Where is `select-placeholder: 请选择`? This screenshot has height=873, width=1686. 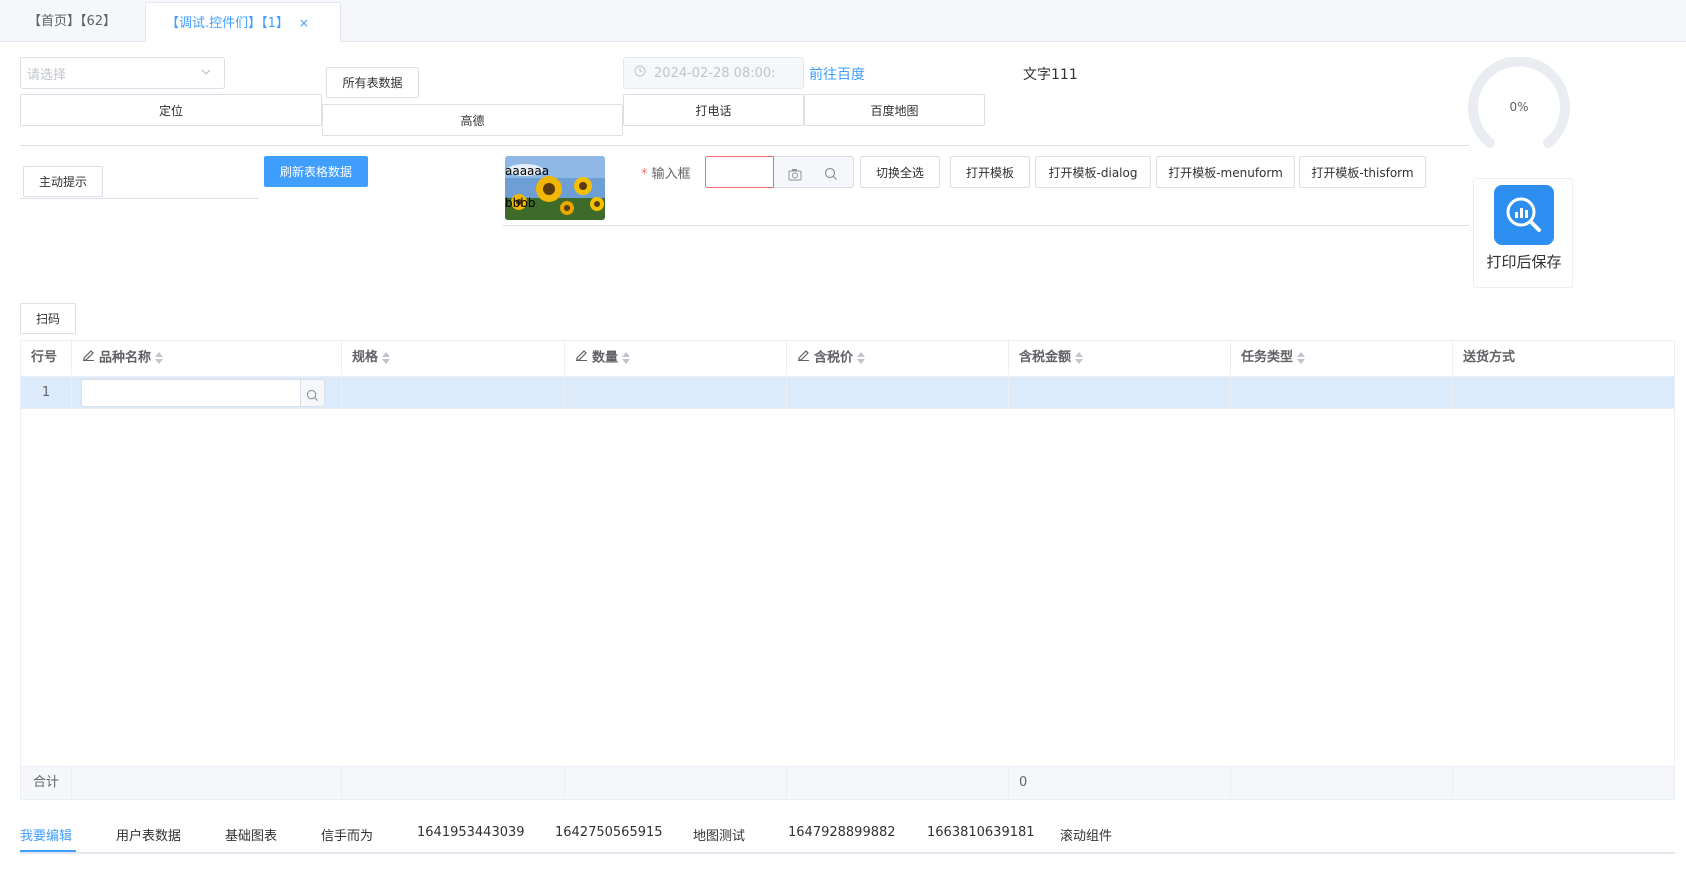 select-placeholder: 请选择 is located at coordinates (47, 75).